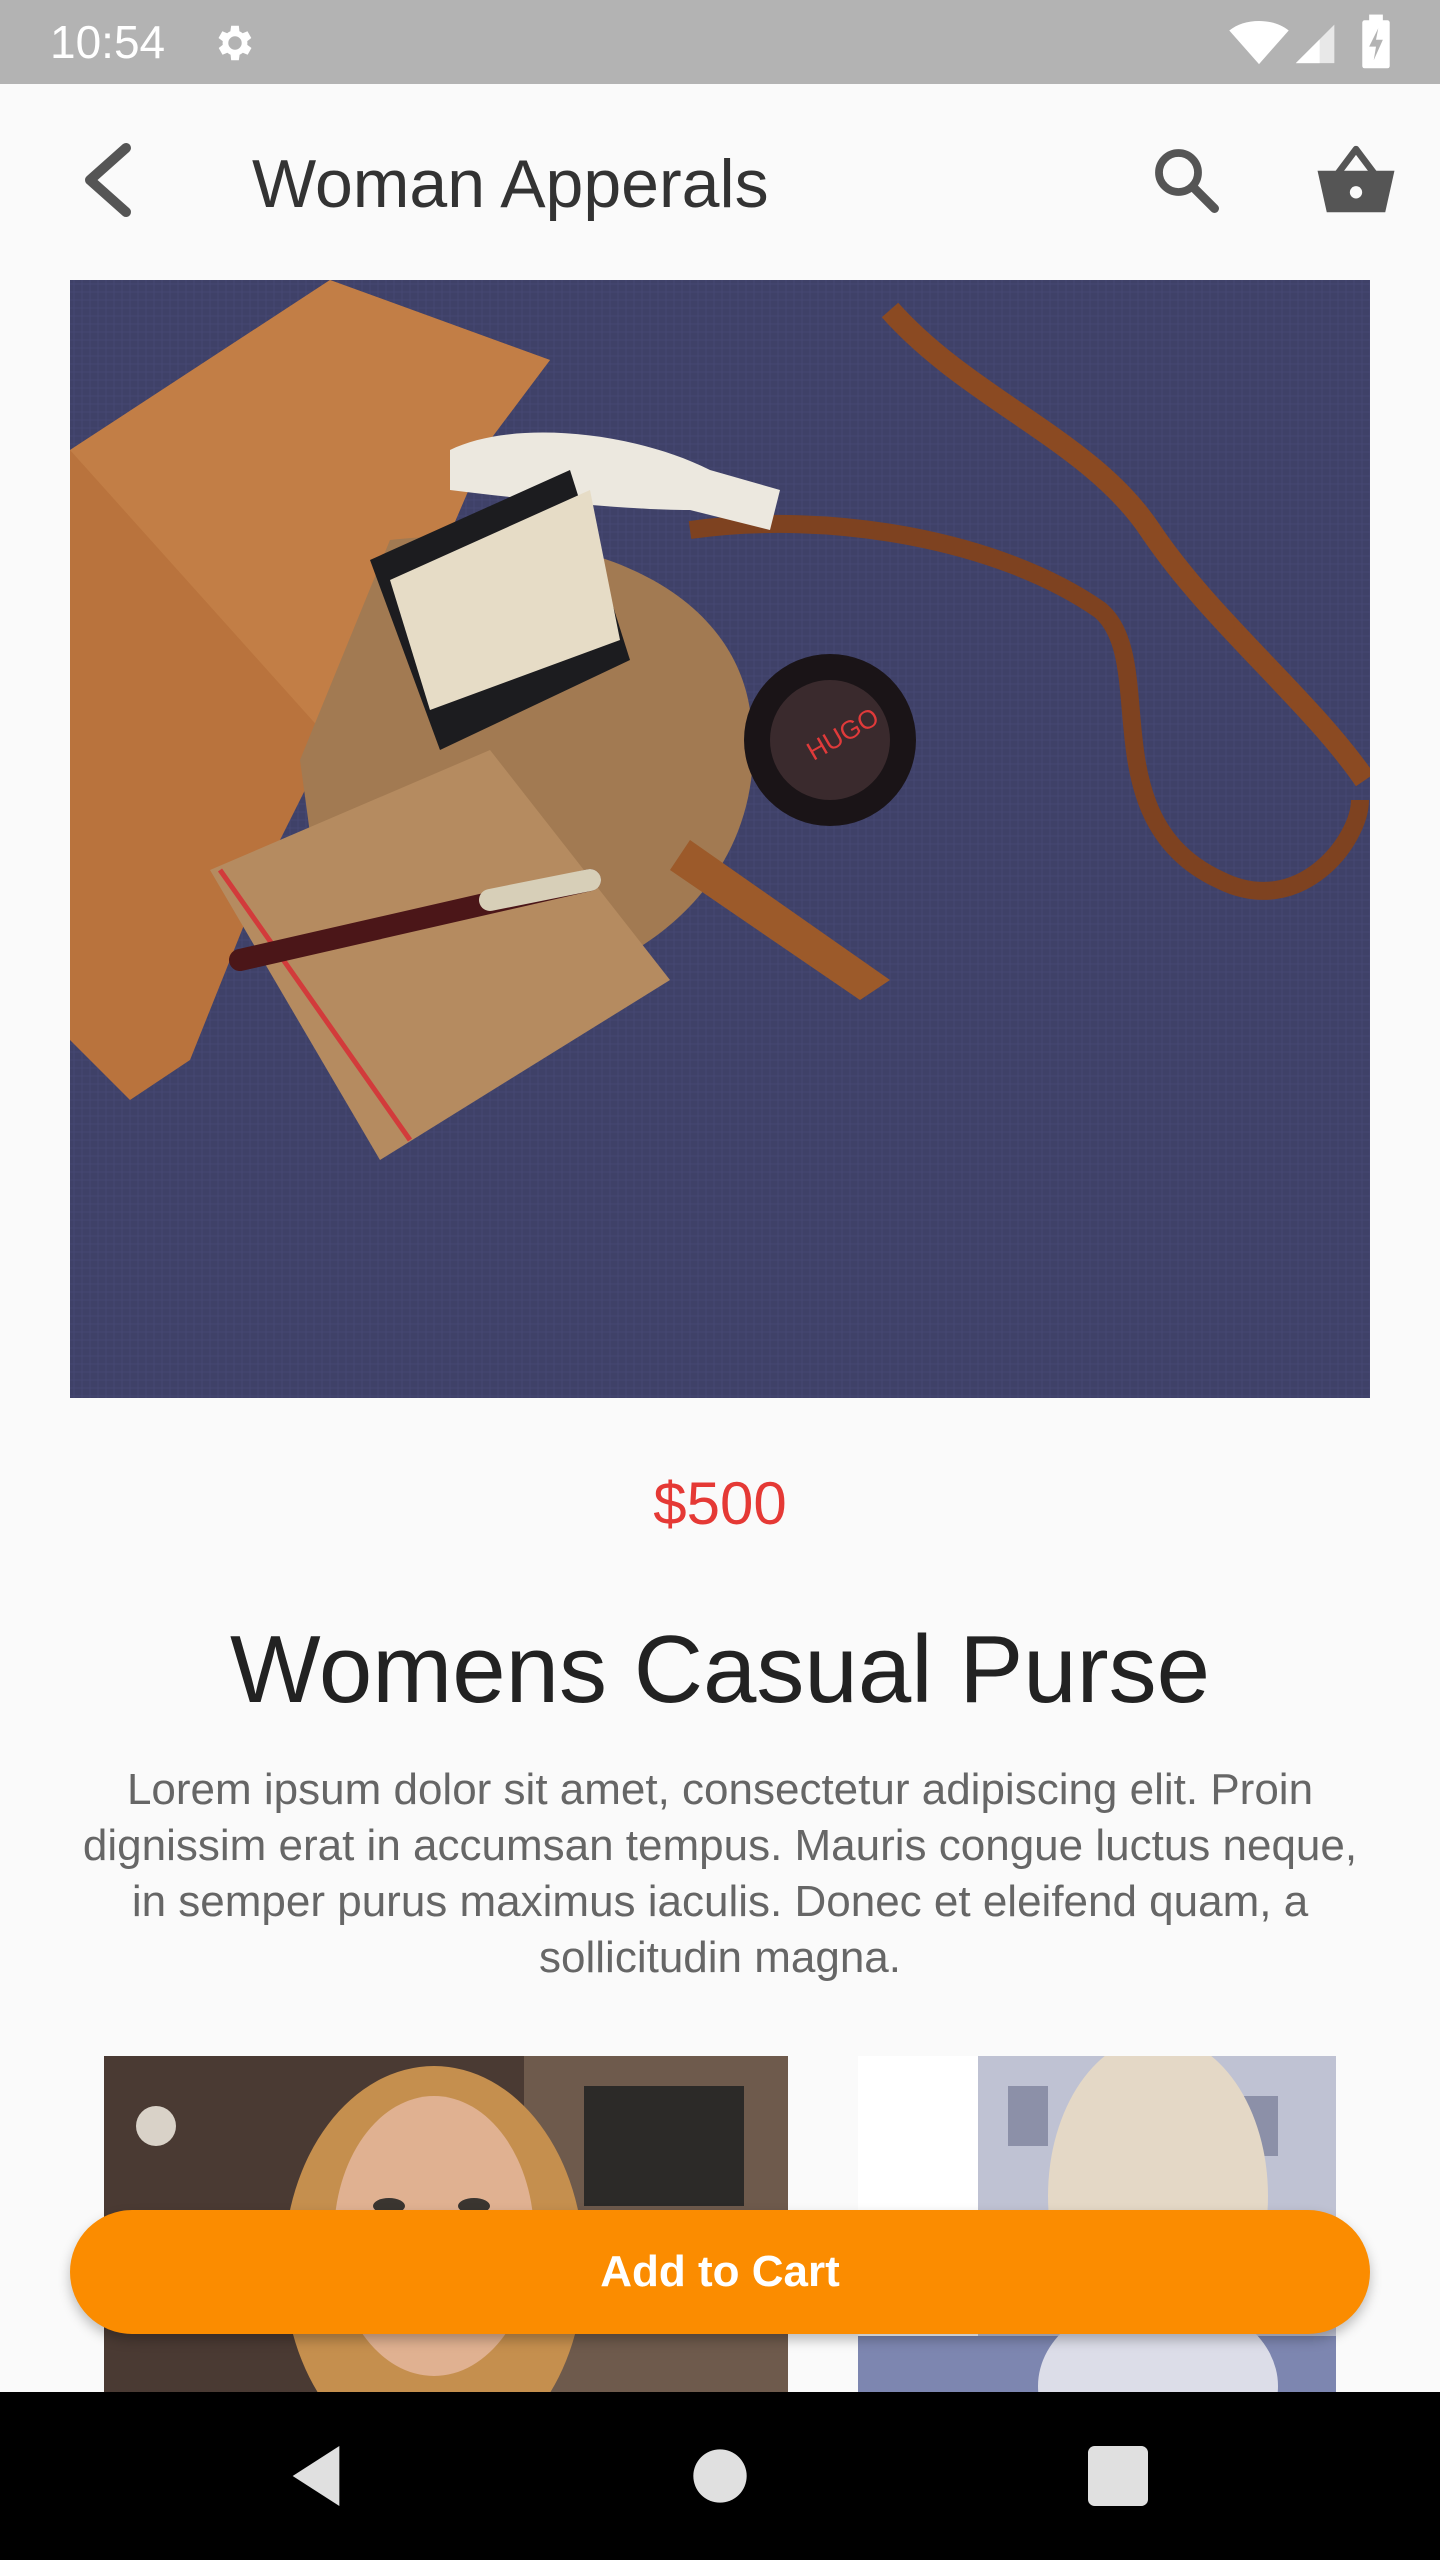  I want to click on search-button, so click(1186, 180).